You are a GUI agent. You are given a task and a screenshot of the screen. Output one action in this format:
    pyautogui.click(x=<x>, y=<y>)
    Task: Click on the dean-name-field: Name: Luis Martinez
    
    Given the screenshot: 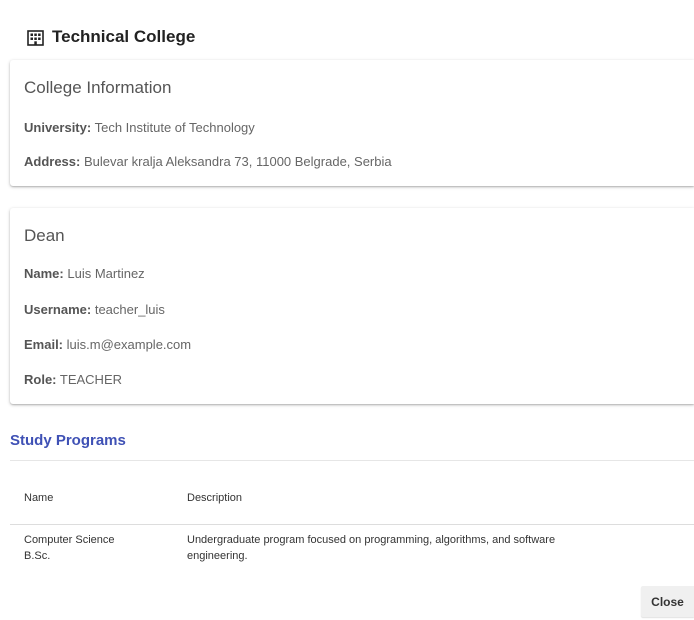 What is the action you would take?
    pyautogui.click(x=84, y=273)
    